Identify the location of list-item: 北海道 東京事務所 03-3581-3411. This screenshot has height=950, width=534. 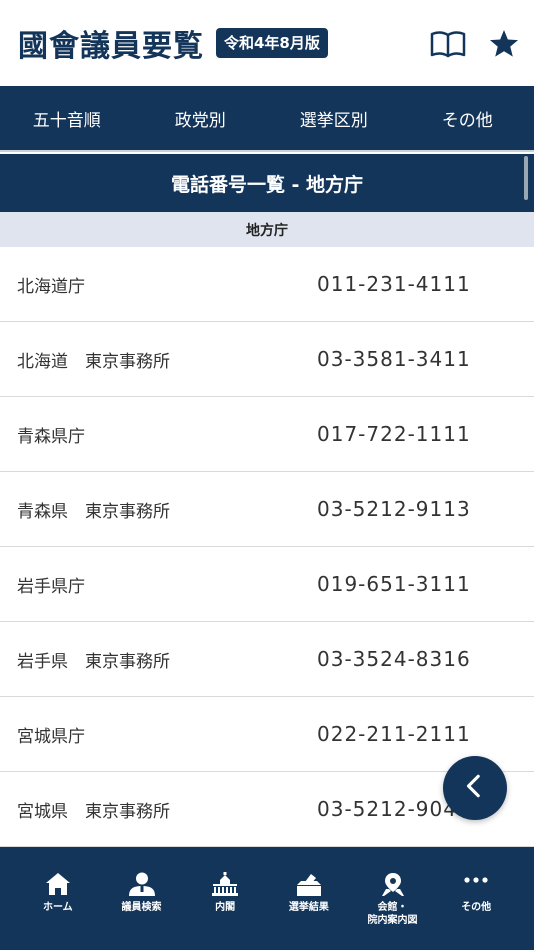
(267, 359).